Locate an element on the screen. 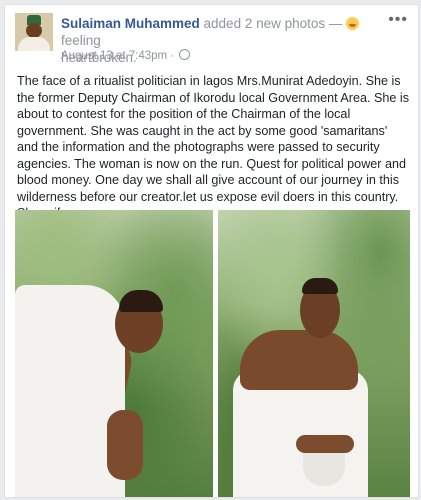 The width and height of the screenshot is (421, 500). globe-icon is located at coordinates (185, 54).